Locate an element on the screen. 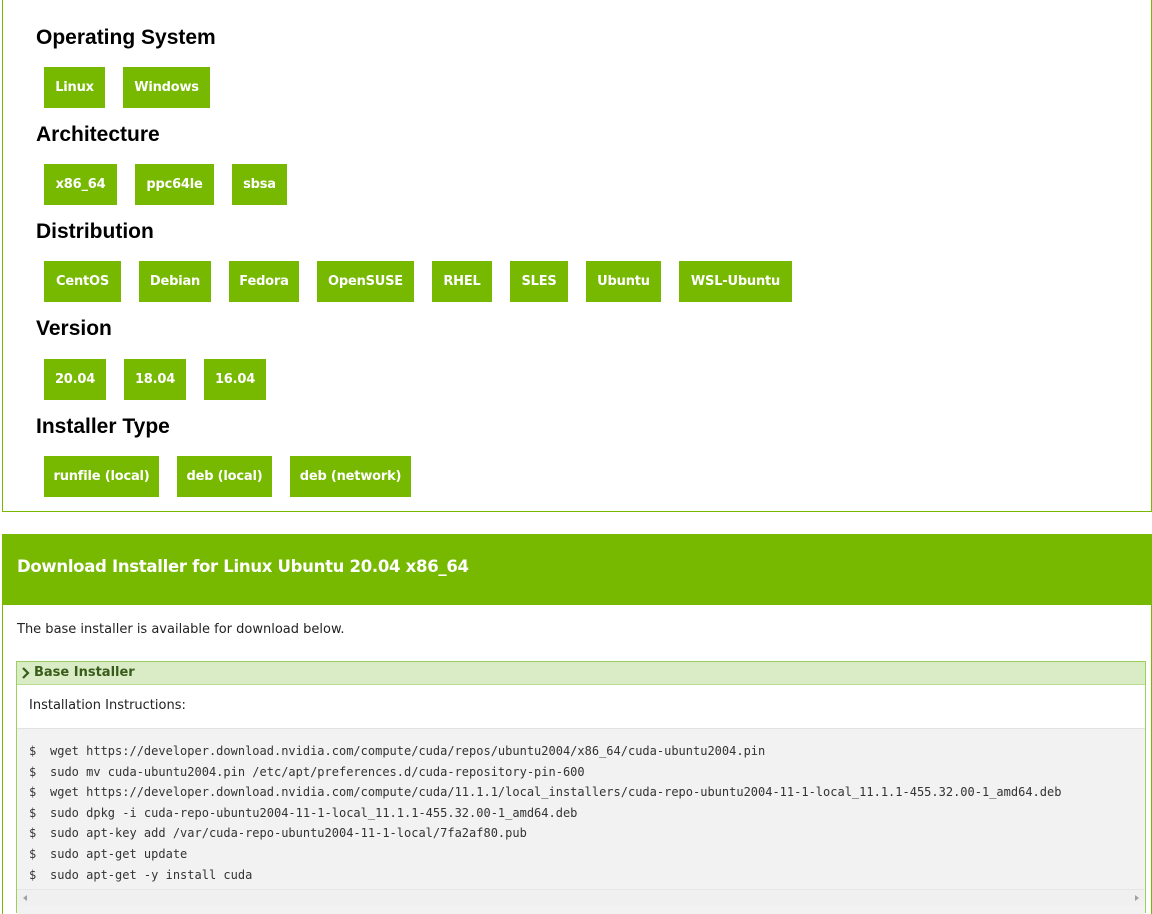 This screenshot has width=1152, height=914. option-windows-button: Windows is located at coordinates (166, 87).